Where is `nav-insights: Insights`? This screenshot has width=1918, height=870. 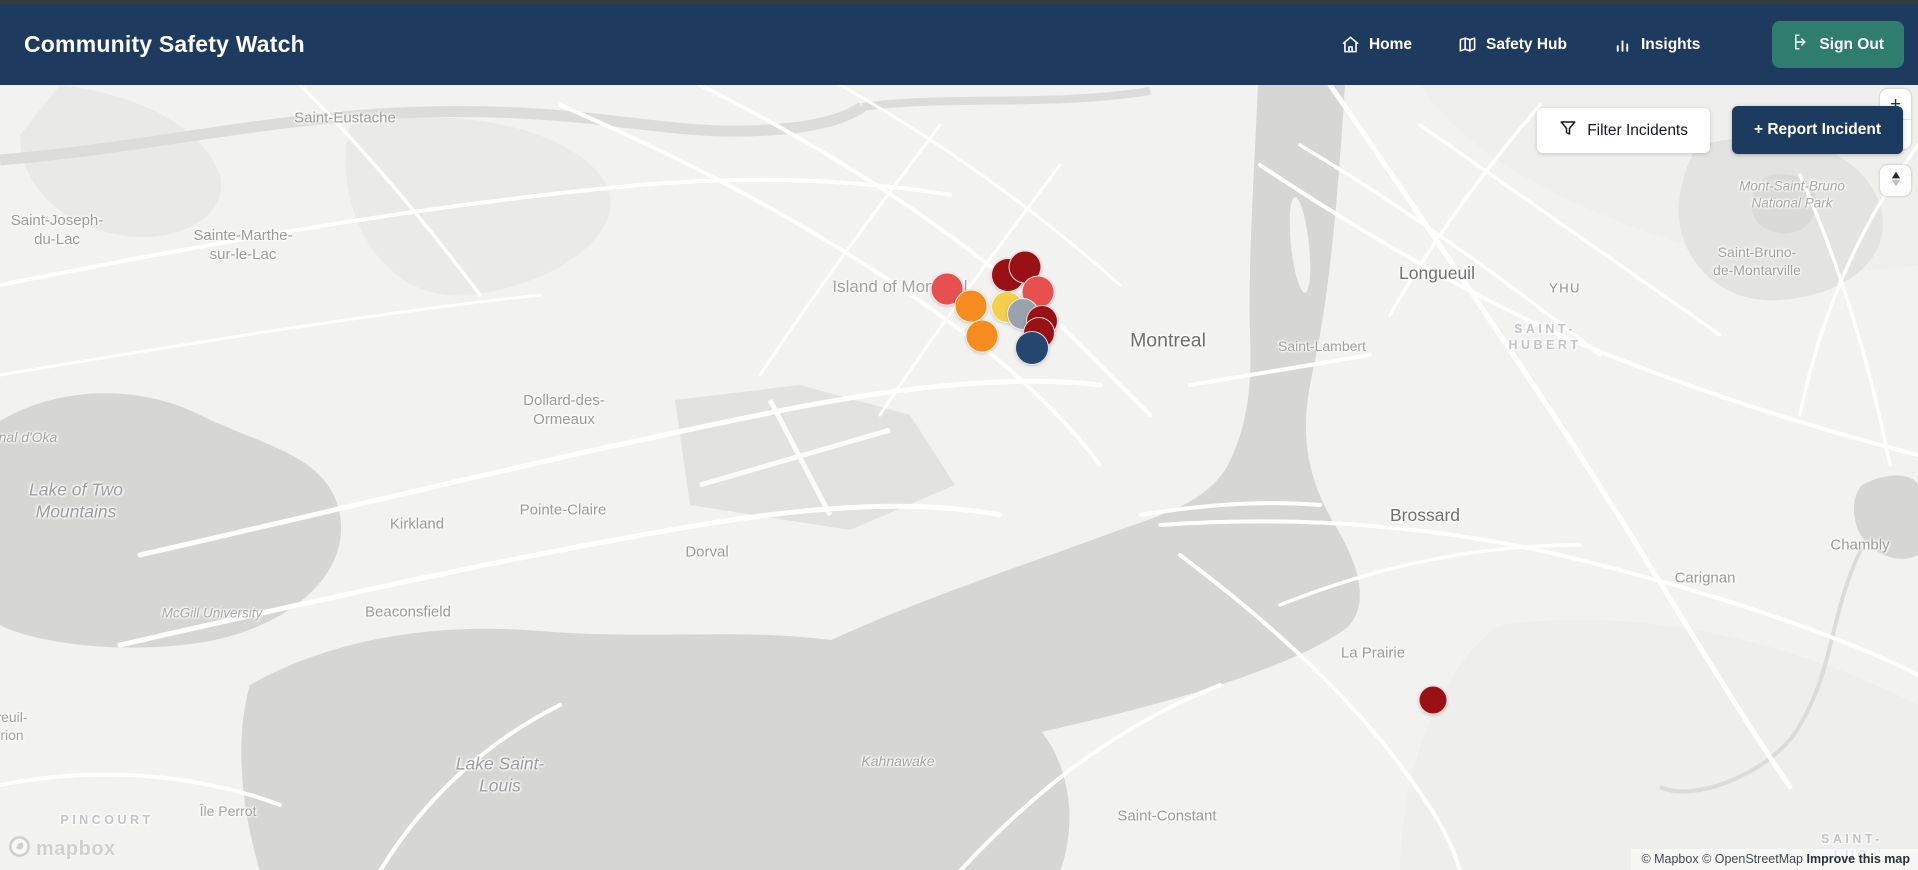 nav-insights: Insights is located at coordinates (1656, 44).